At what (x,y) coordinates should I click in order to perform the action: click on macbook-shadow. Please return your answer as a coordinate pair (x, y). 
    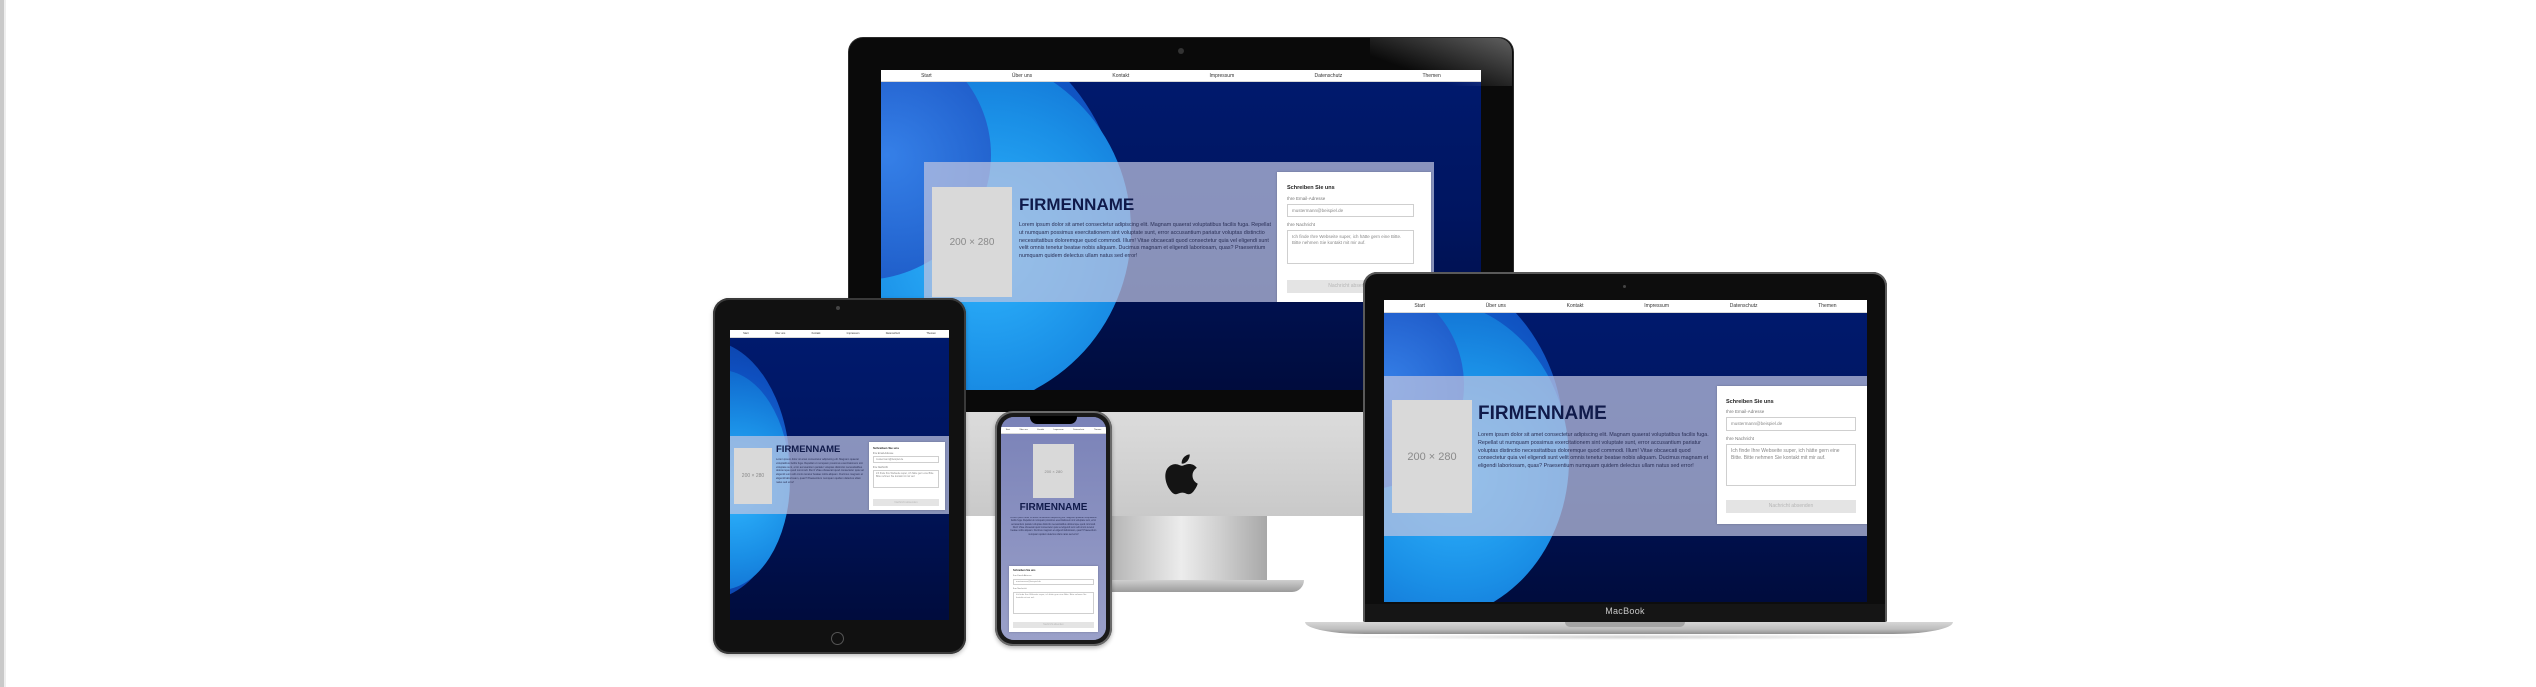
    Looking at the image, I should click on (1630, 637).